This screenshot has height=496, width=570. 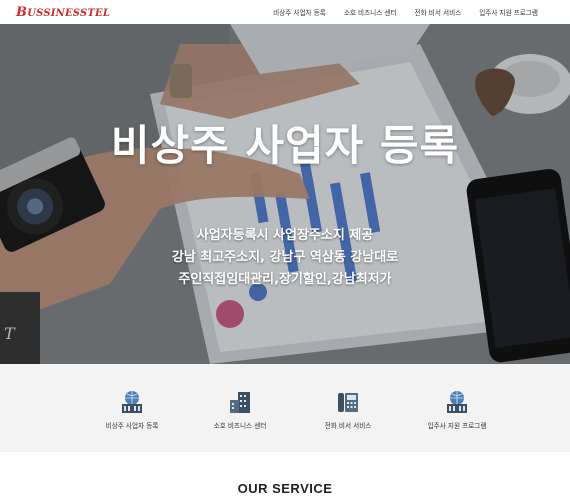 What do you see at coordinates (370, 12) in the screenshot?
I see `nav-item-soho-center: 소호 비즈니스 센터` at bounding box center [370, 12].